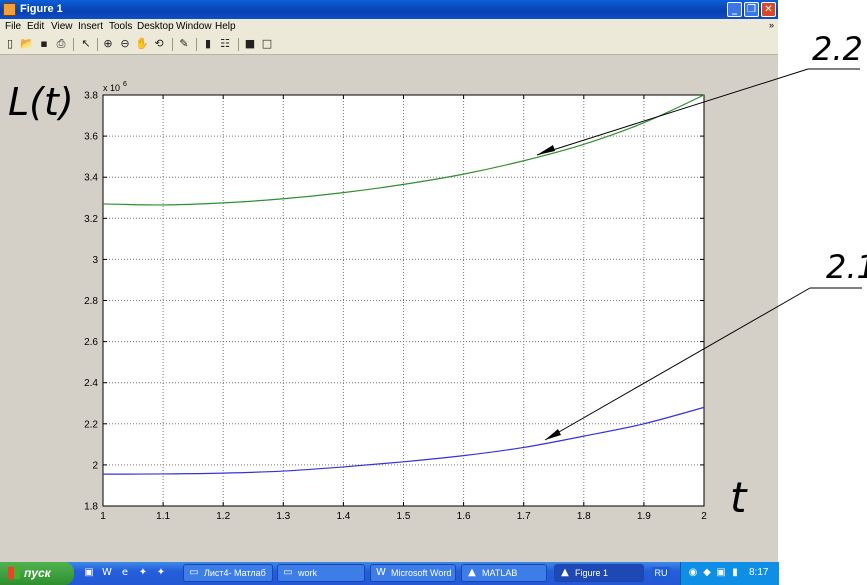 This screenshot has width=867, height=585. Describe the element at coordinates (95, 260) in the screenshot. I see `y-tick-label: 3` at that location.